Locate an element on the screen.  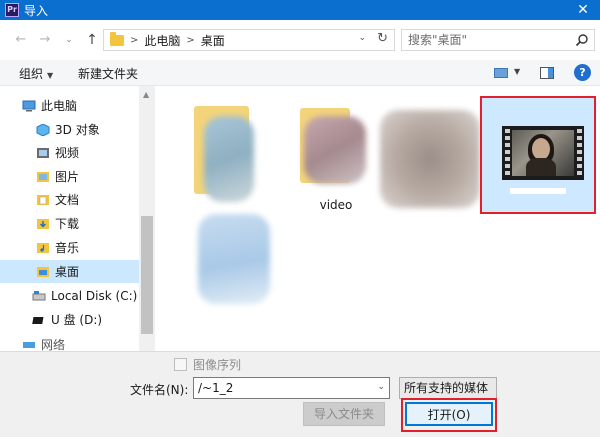
address-dropdown-icon: ⌄ is located at coordinates (362, 38).